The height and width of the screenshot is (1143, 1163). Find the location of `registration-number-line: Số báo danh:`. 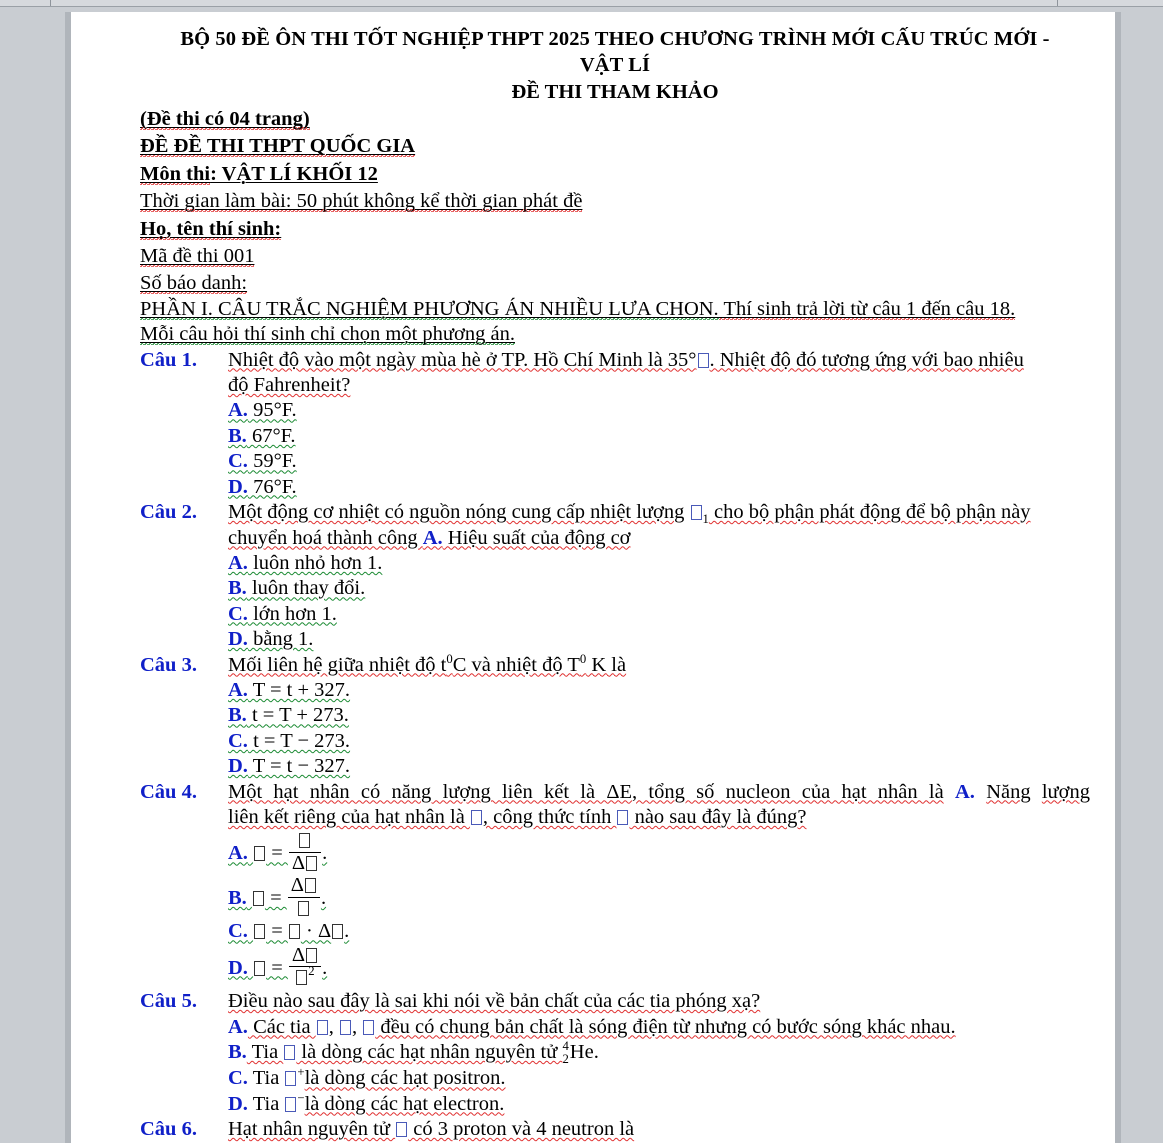

registration-number-line: Số báo danh: is located at coordinates (194, 283).